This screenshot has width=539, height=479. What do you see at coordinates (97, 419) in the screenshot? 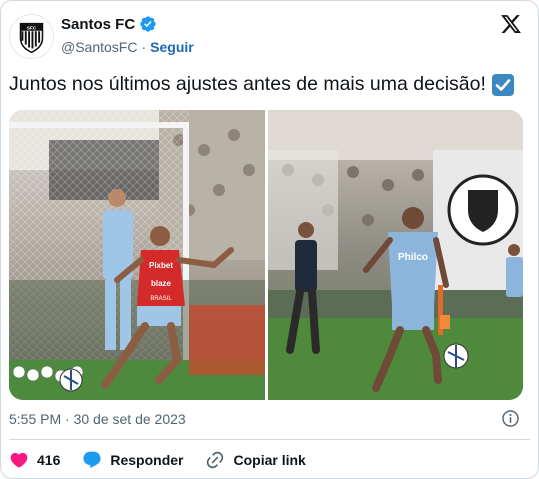
I see `tweet-timestamp: 5:55 PM · 30 de set de 2023` at bounding box center [97, 419].